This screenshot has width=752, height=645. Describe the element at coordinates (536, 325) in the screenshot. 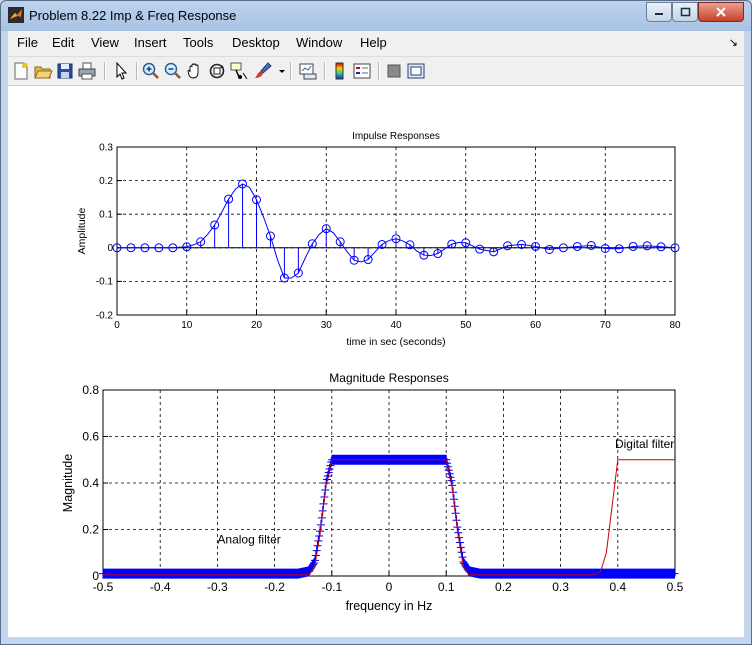

I see `x-tick-label: 60` at that location.